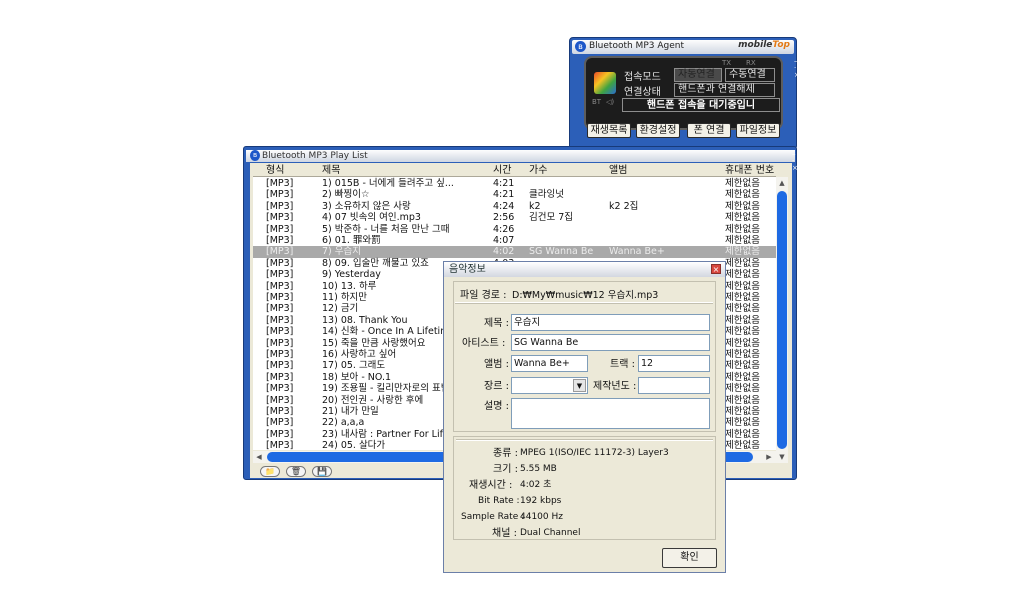  Describe the element at coordinates (636, 46) in the screenshot. I see `agent-title: Bluetooth MP3 Agent` at that location.